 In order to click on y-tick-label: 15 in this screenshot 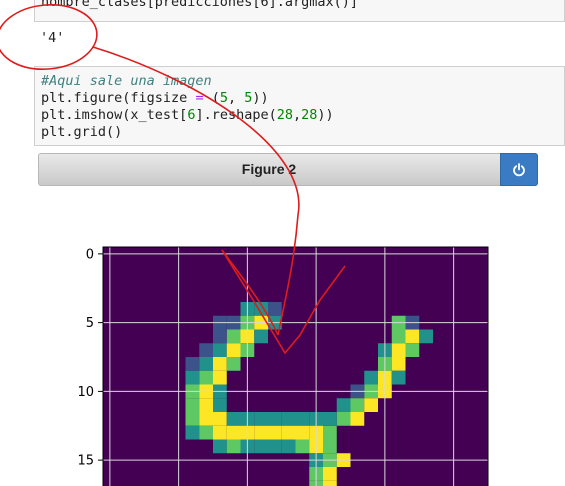, I will do `click(85, 461)`.